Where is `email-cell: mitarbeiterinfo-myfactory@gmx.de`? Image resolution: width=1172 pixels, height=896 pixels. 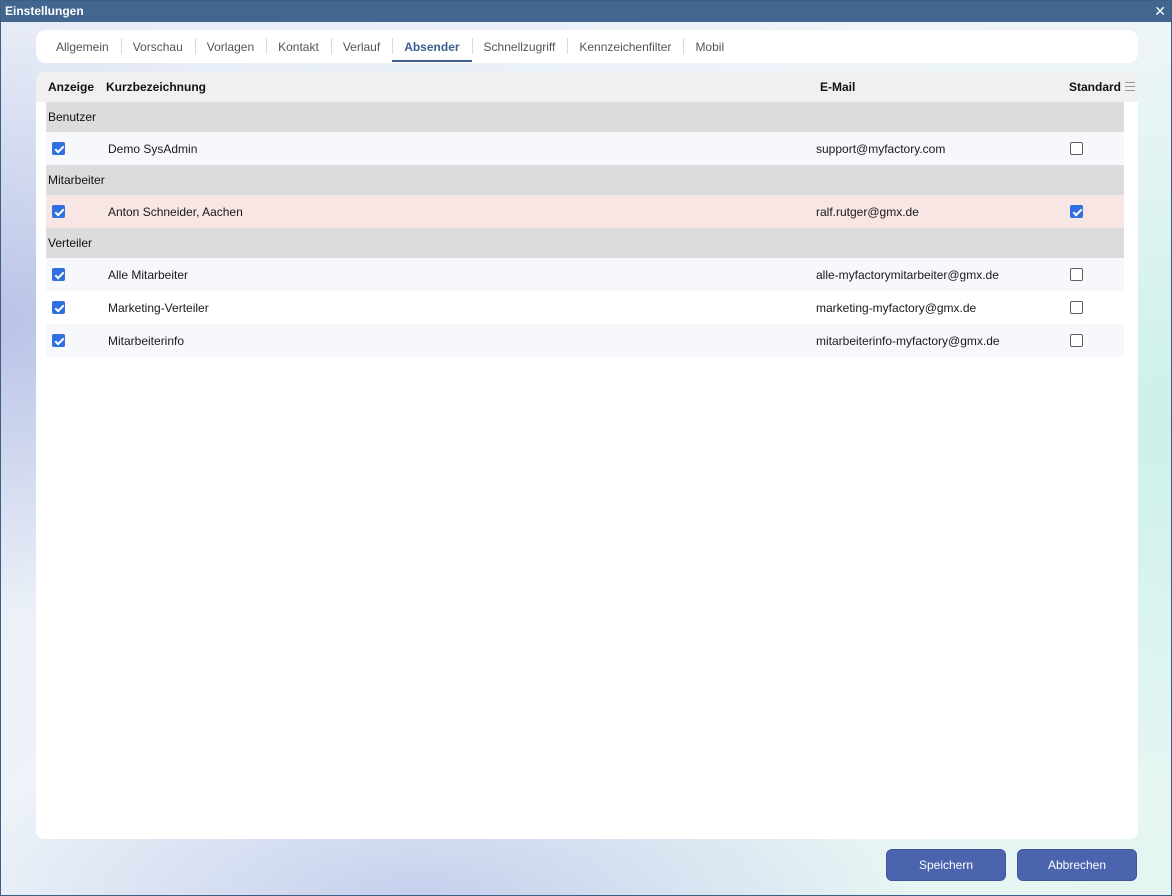 email-cell: mitarbeiterinfo-myfactory@gmx.de is located at coordinates (908, 341).